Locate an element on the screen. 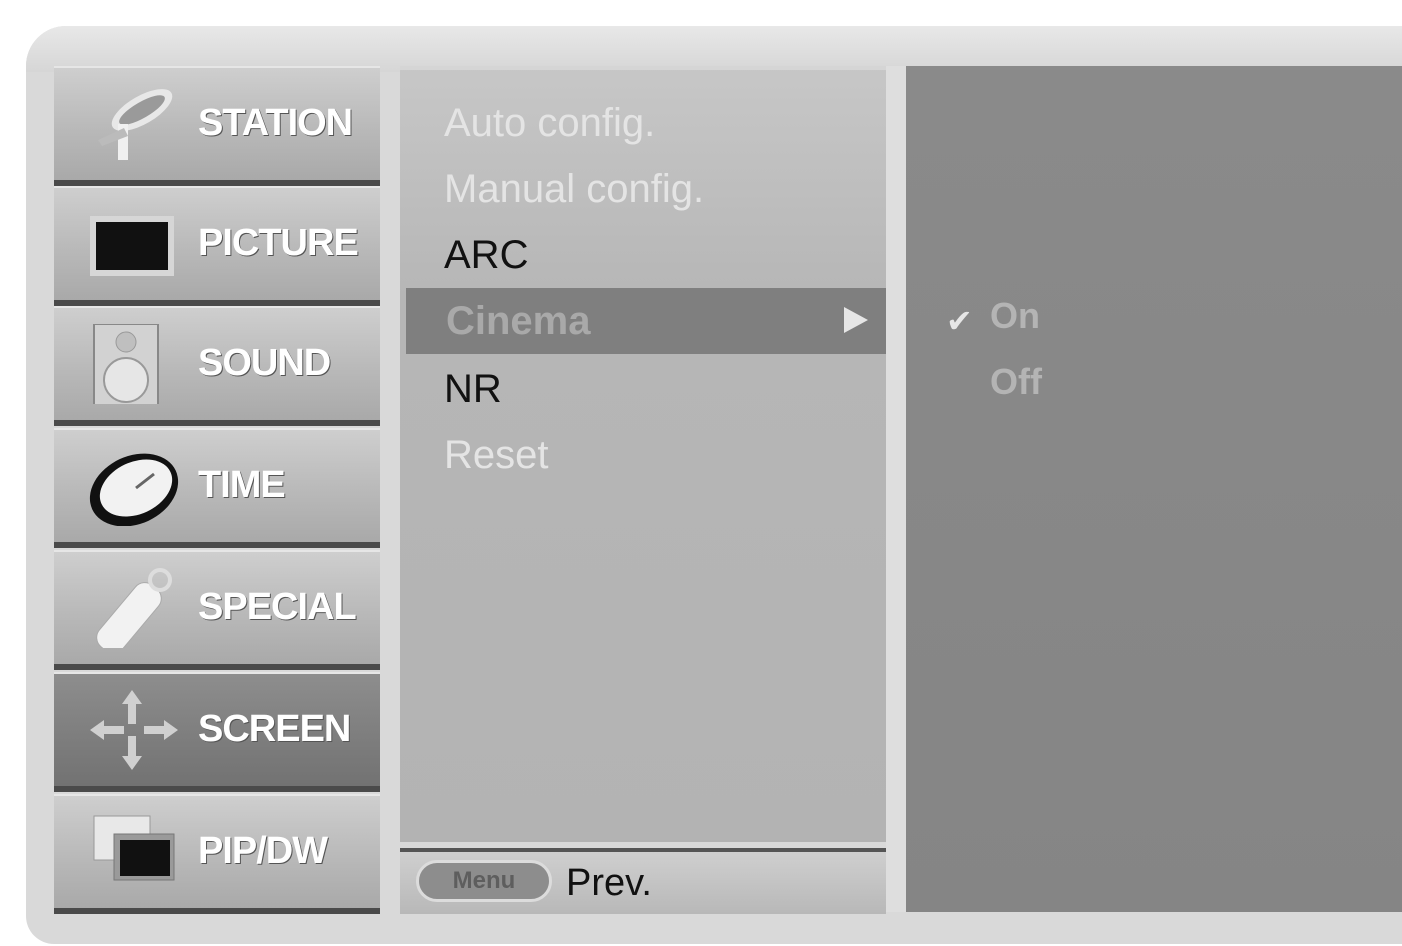  menu-item-arc: ARC is located at coordinates (643, 255).